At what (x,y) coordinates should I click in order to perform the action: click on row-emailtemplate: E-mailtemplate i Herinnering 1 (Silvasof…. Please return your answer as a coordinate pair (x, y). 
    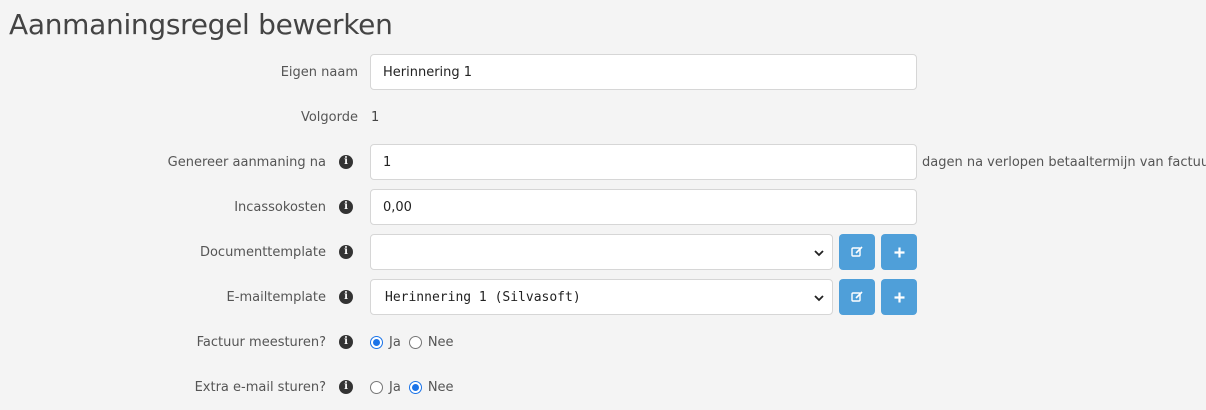
    Looking at the image, I should click on (603, 297).